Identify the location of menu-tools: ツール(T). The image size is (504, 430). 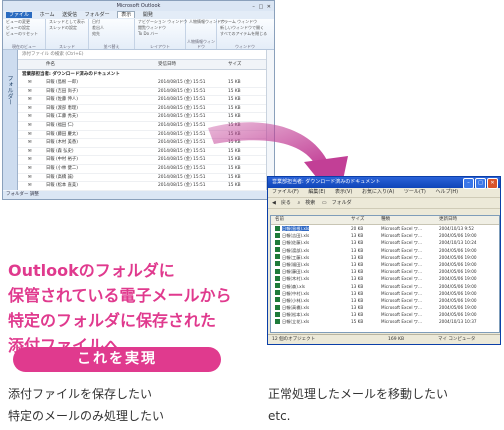
(415, 192).